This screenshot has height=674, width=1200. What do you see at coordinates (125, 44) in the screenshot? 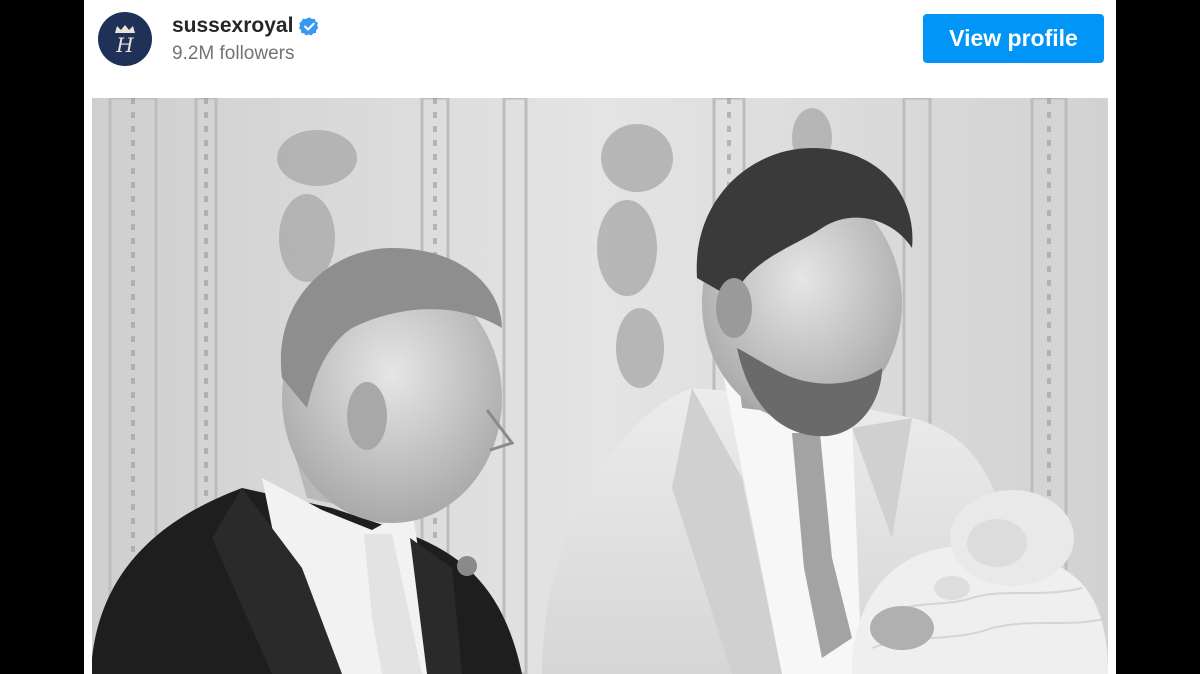
I see `avatar-monogram: H` at bounding box center [125, 44].